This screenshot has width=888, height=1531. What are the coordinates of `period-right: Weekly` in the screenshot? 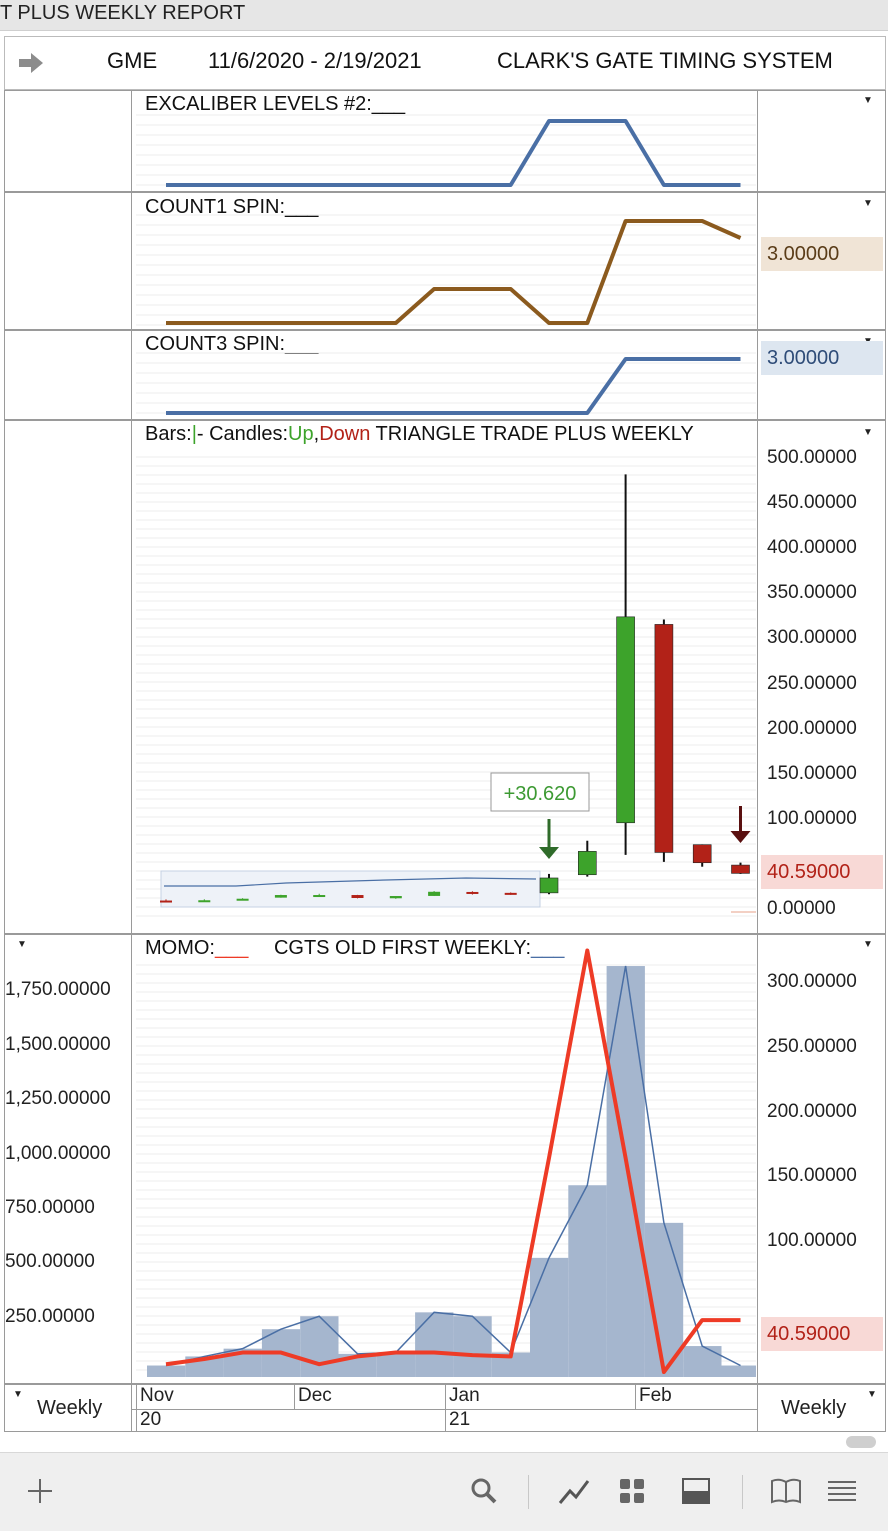 It's located at (813, 1408).